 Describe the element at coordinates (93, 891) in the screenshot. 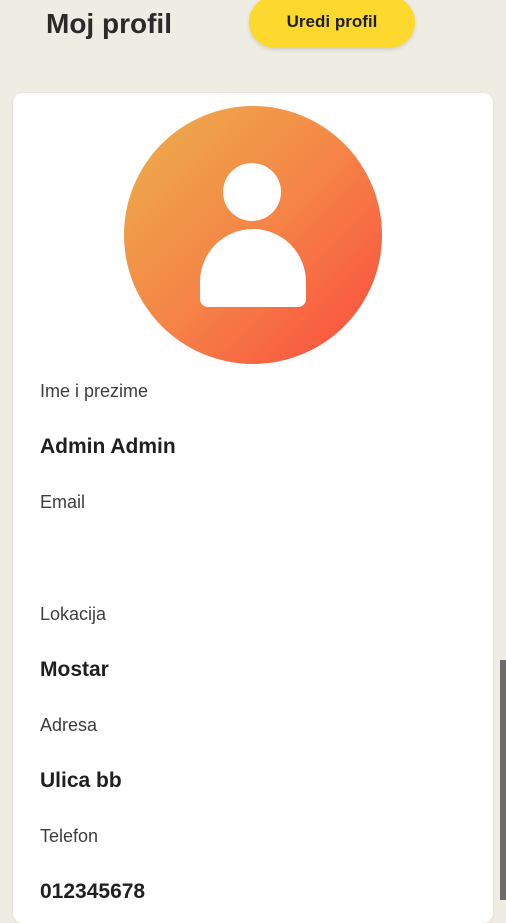

I see `phone-value: 012345678` at that location.